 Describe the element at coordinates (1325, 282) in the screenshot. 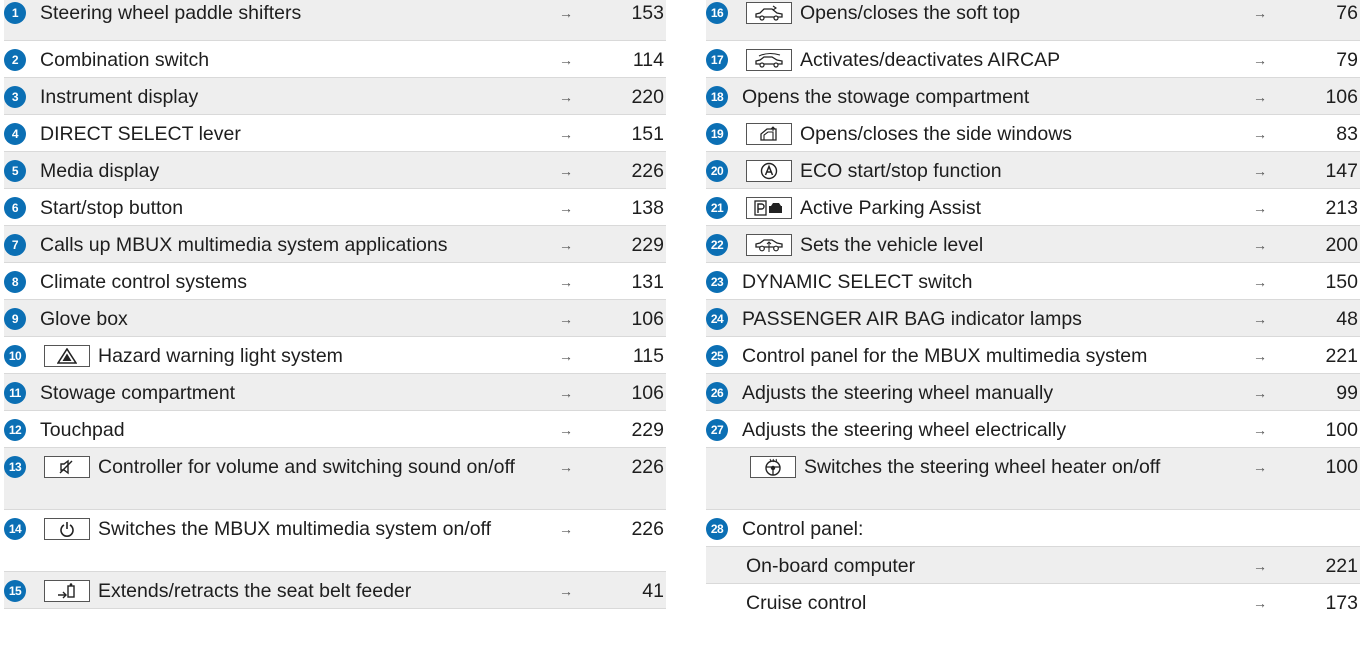

I see `page-reference: 150` at that location.